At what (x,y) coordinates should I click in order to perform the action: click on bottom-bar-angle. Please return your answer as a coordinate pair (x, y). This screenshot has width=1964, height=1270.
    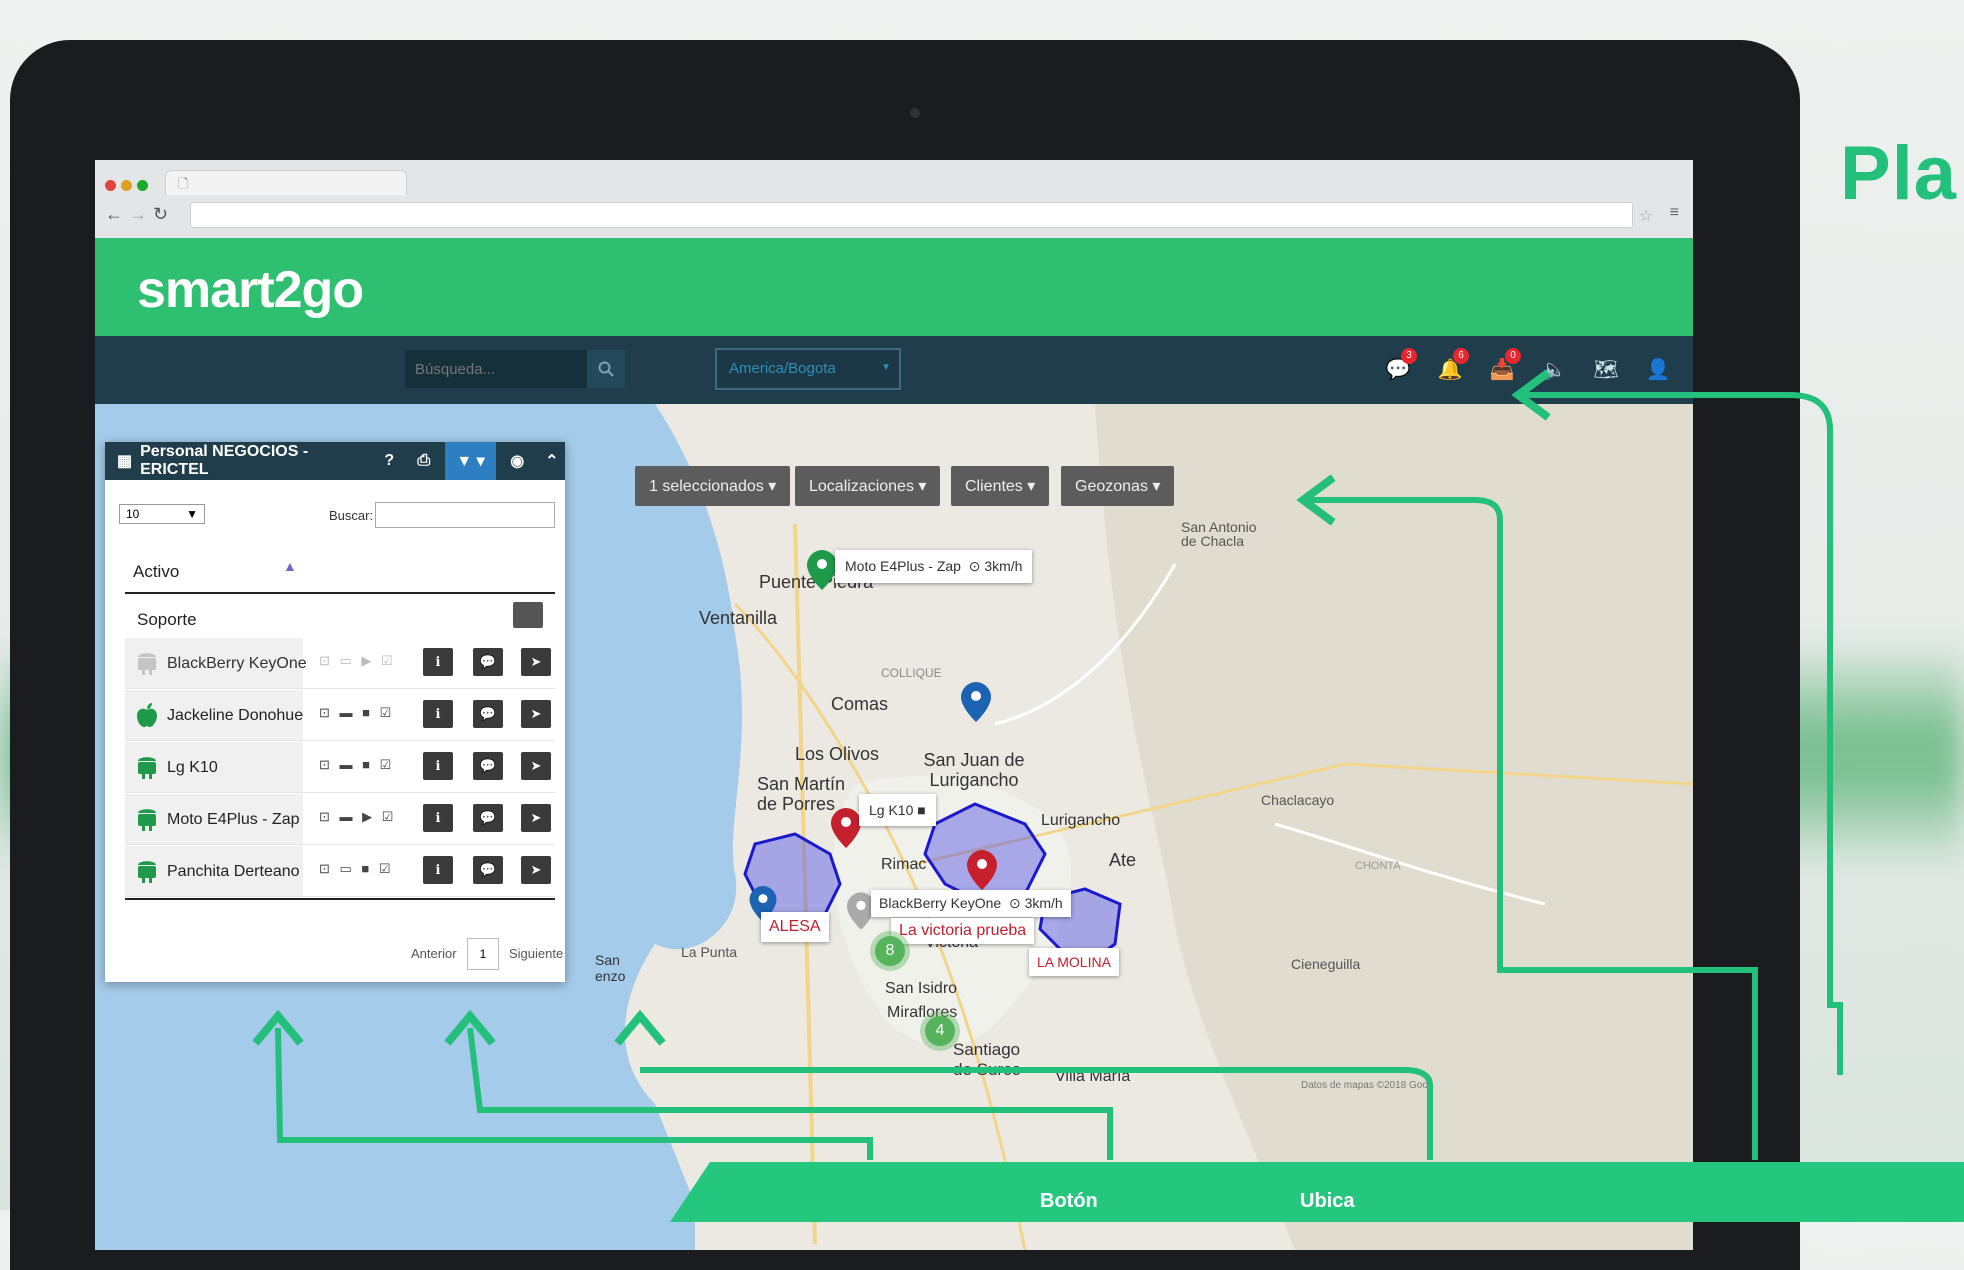
    Looking at the image, I should click on (690, 1192).